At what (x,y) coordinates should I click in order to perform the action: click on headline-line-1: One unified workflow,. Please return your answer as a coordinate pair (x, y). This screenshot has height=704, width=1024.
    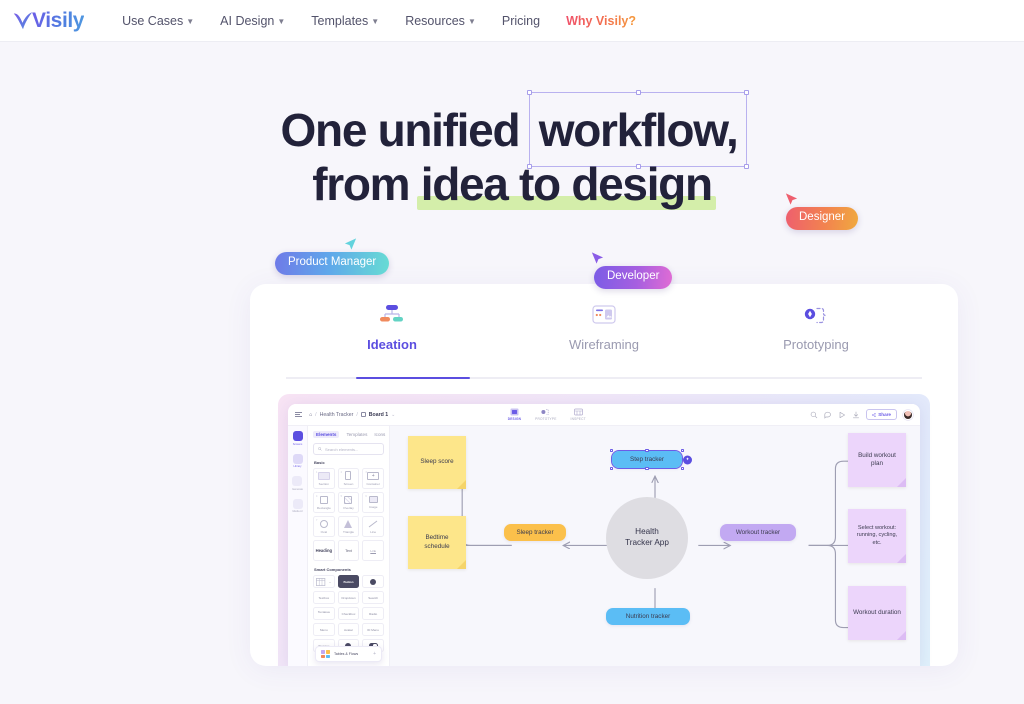
    Looking at the image, I should click on (512, 129).